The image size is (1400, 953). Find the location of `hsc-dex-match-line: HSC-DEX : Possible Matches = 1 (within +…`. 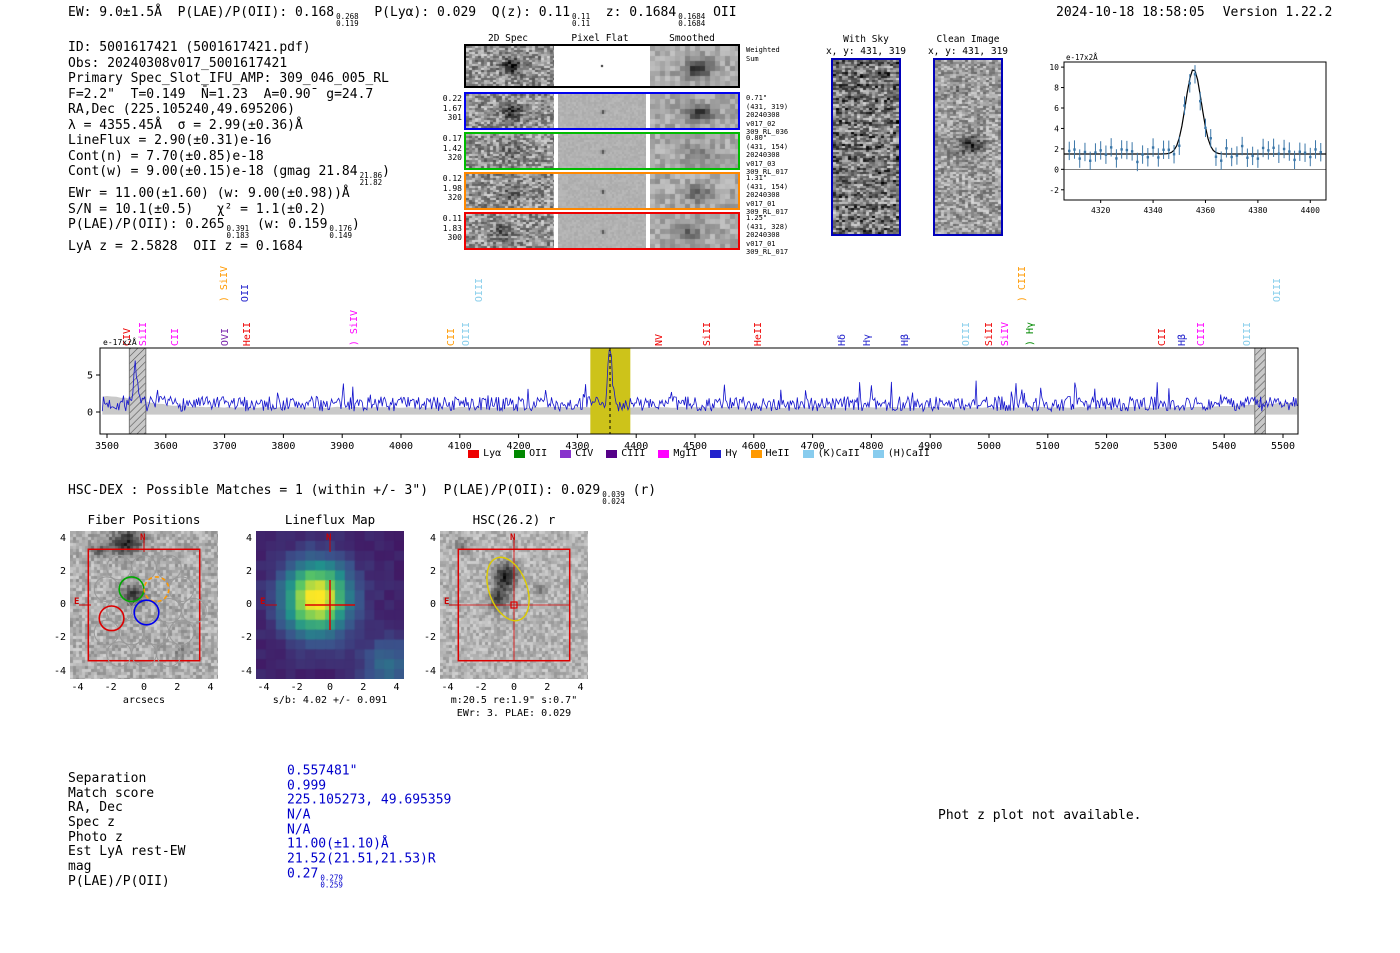

hsc-dex-match-line: HSC-DEX : Possible Matches = 1 (within +… is located at coordinates (362, 494).